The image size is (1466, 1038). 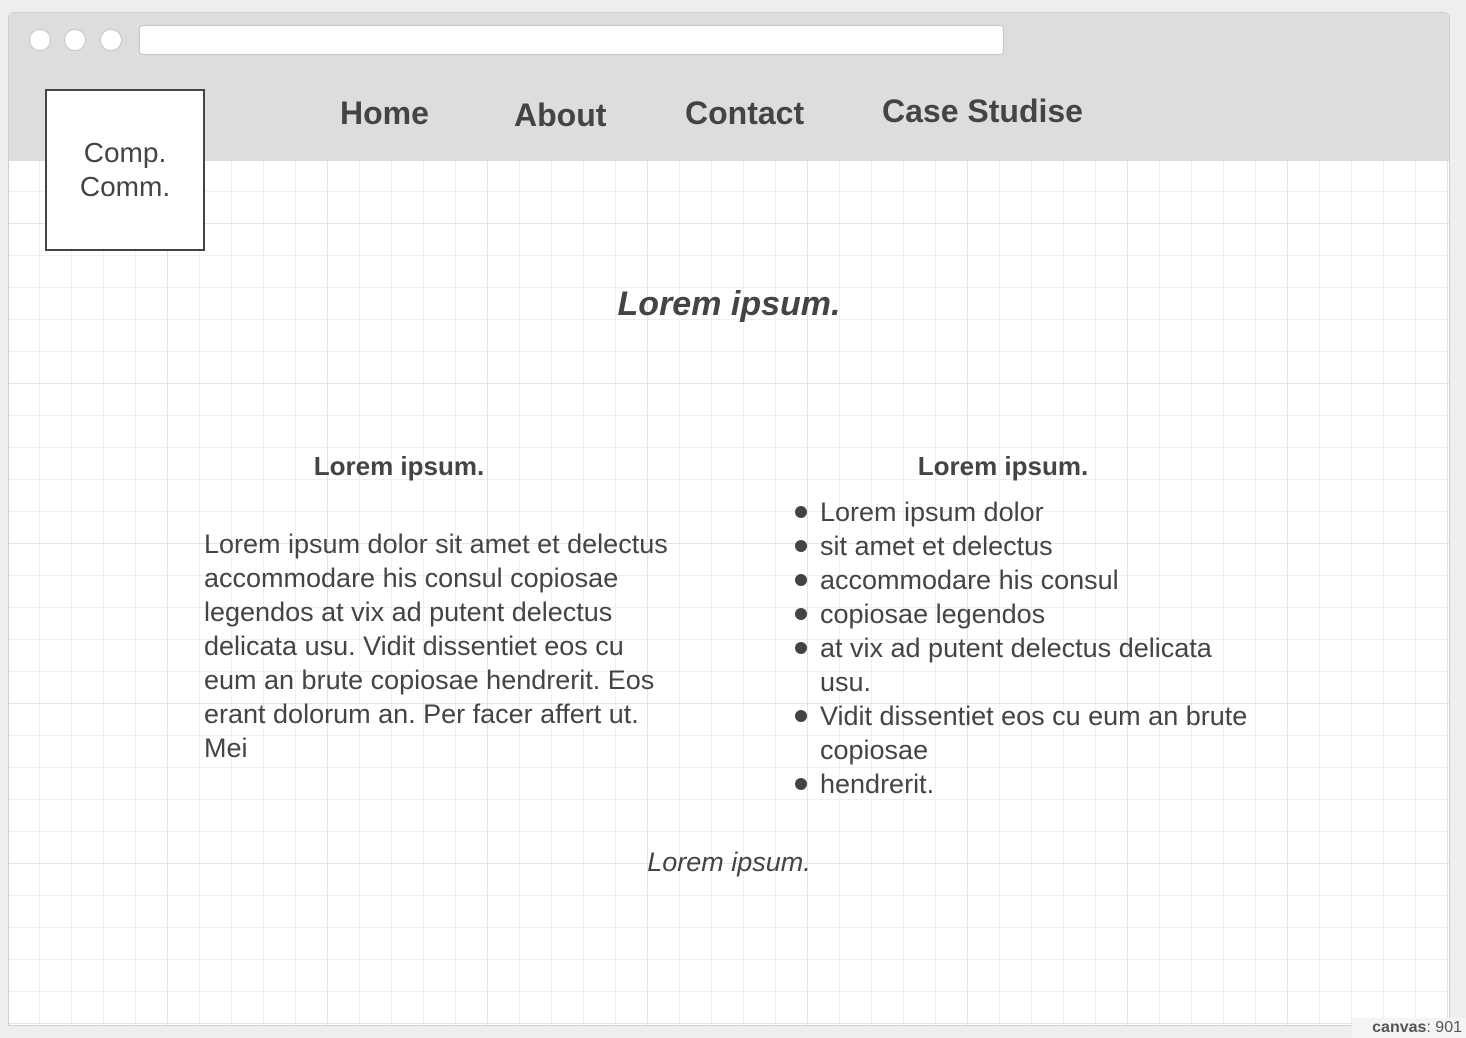 I want to click on list-item-text: copiosae legendos, so click(x=933, y=614).